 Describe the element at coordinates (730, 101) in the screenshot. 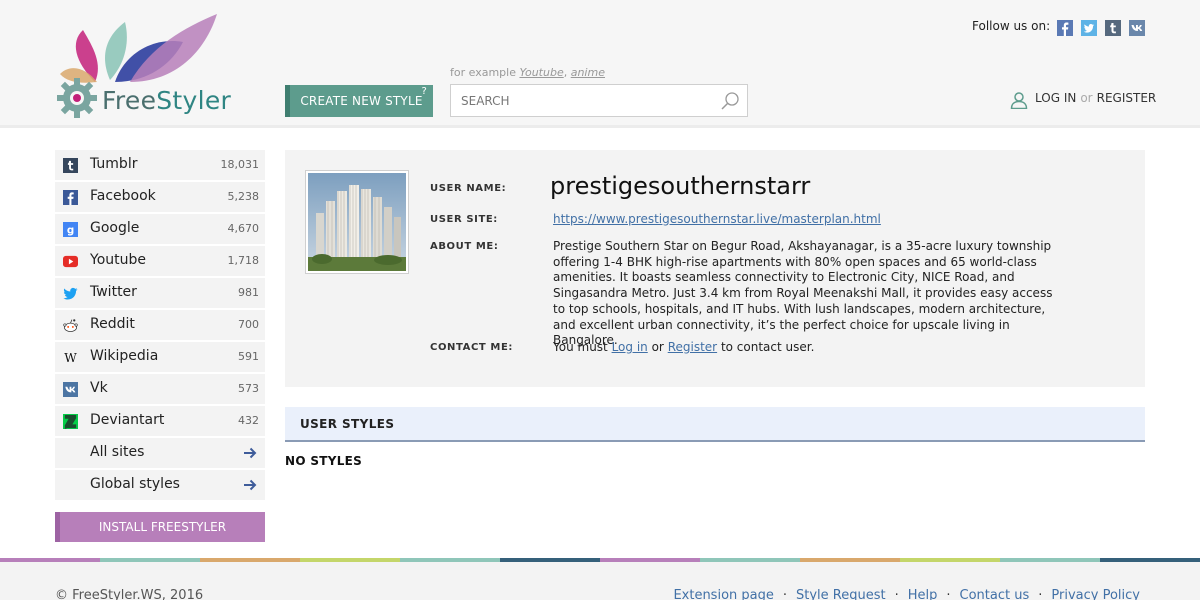

I see `search-icon` at that location.